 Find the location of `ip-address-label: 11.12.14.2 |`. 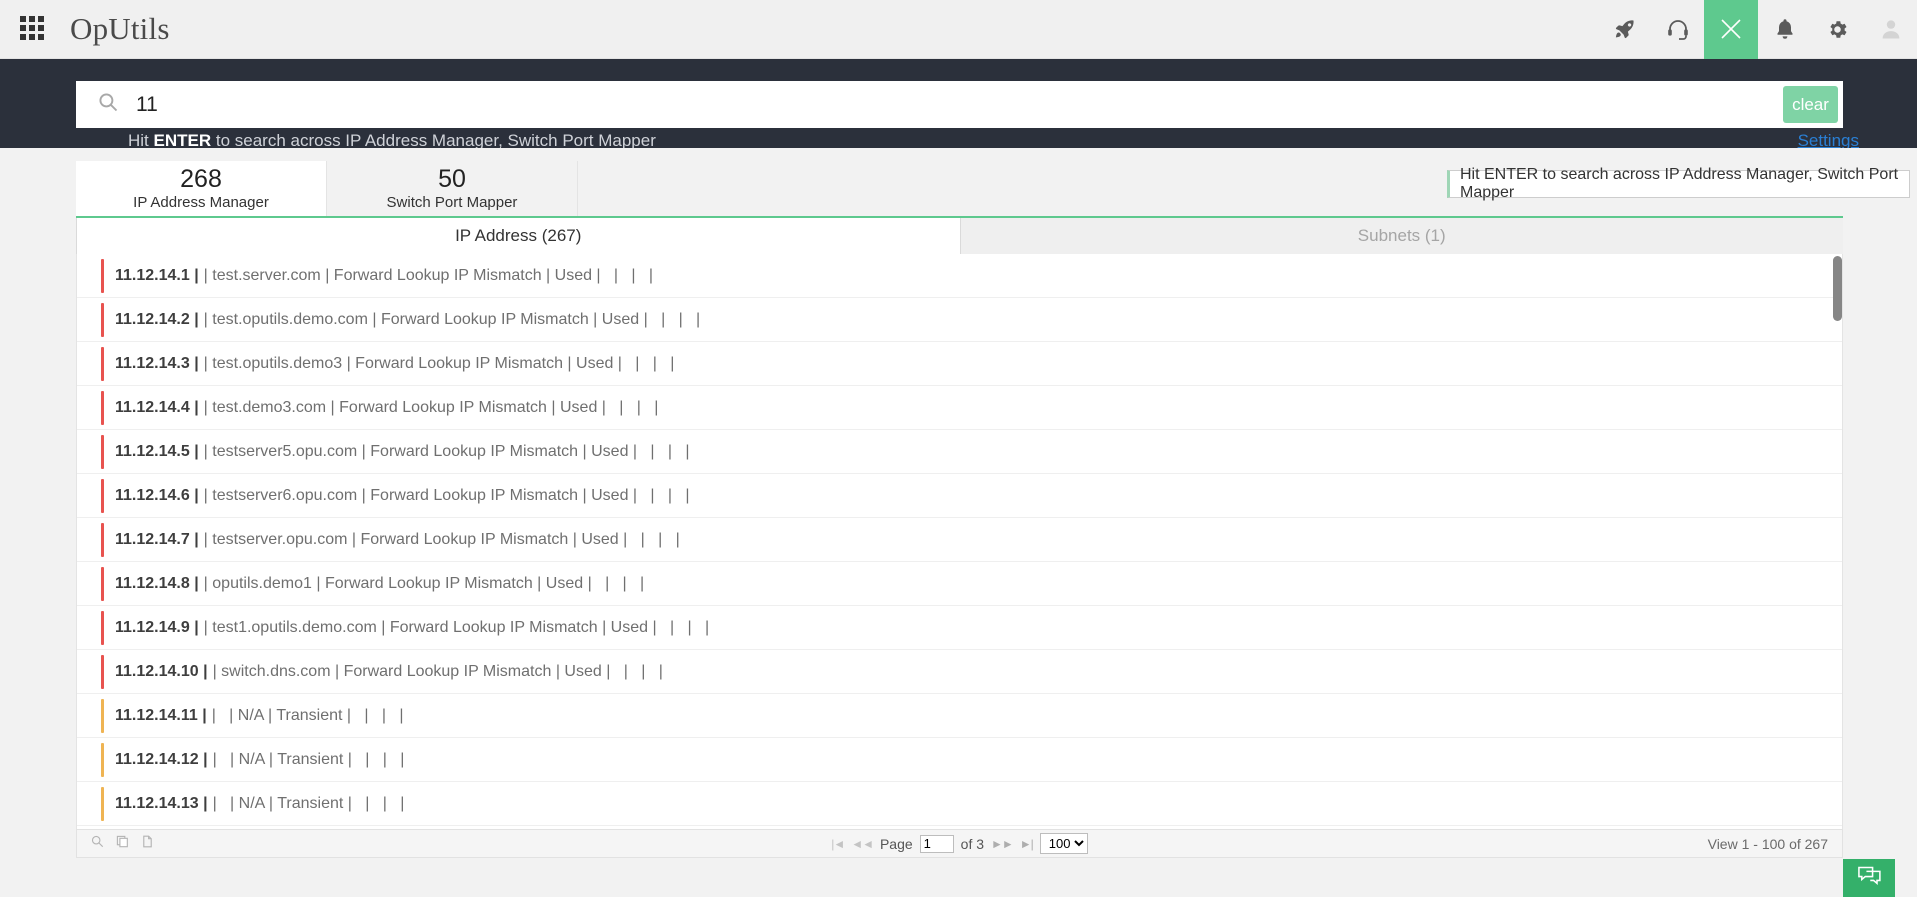

ip-address-label: 11.12.14.2 | is located at coordinates (157, 319).